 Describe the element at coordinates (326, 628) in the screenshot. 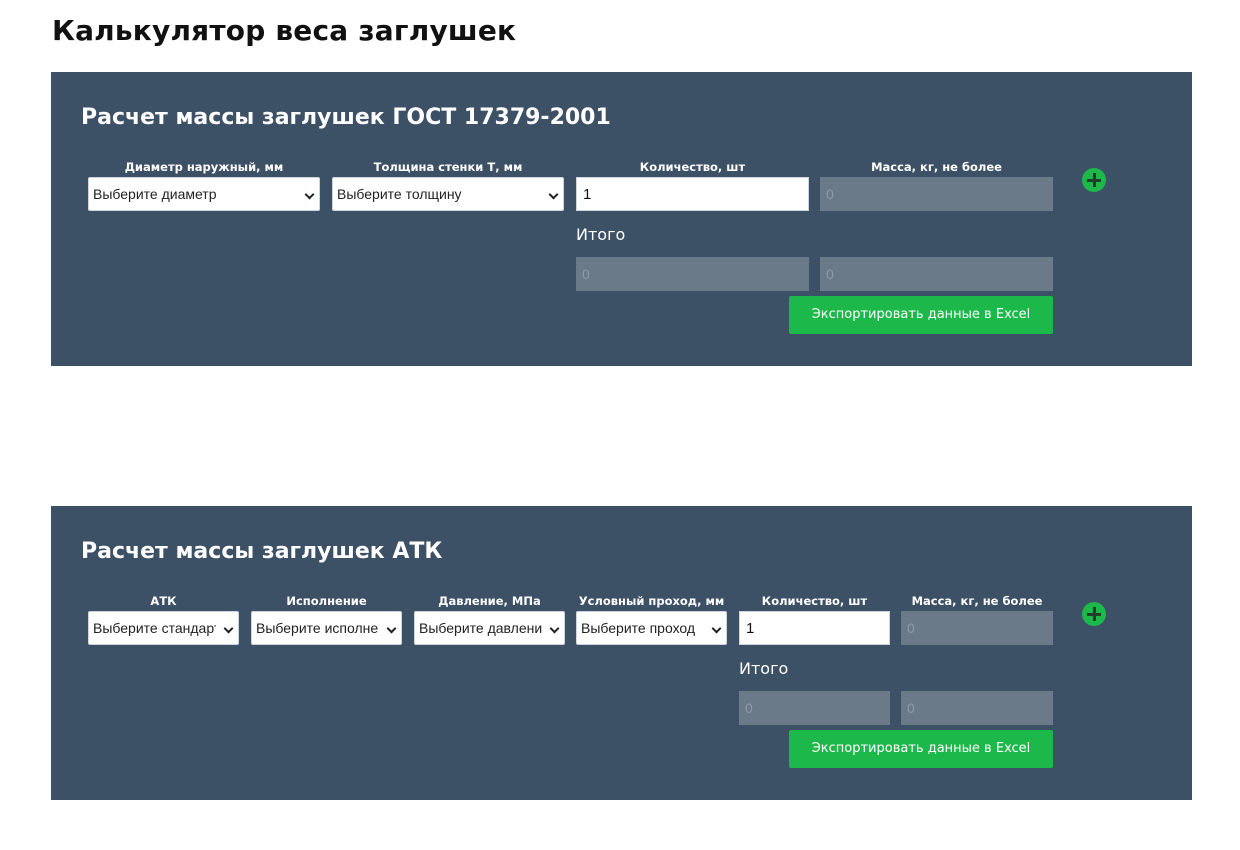

I see `atk-execution-select: Выберите исполнение` at that location.